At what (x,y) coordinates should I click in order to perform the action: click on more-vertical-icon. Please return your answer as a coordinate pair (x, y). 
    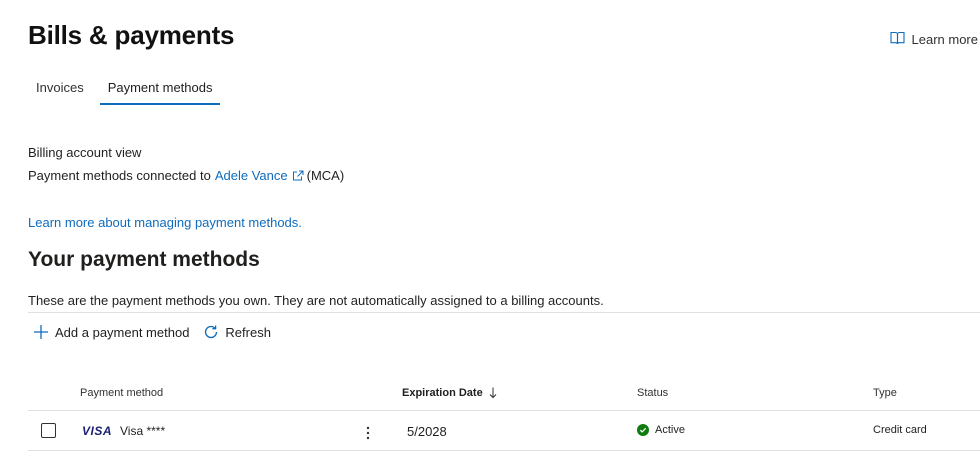
    Looking at the image, I should click on (368, 434).